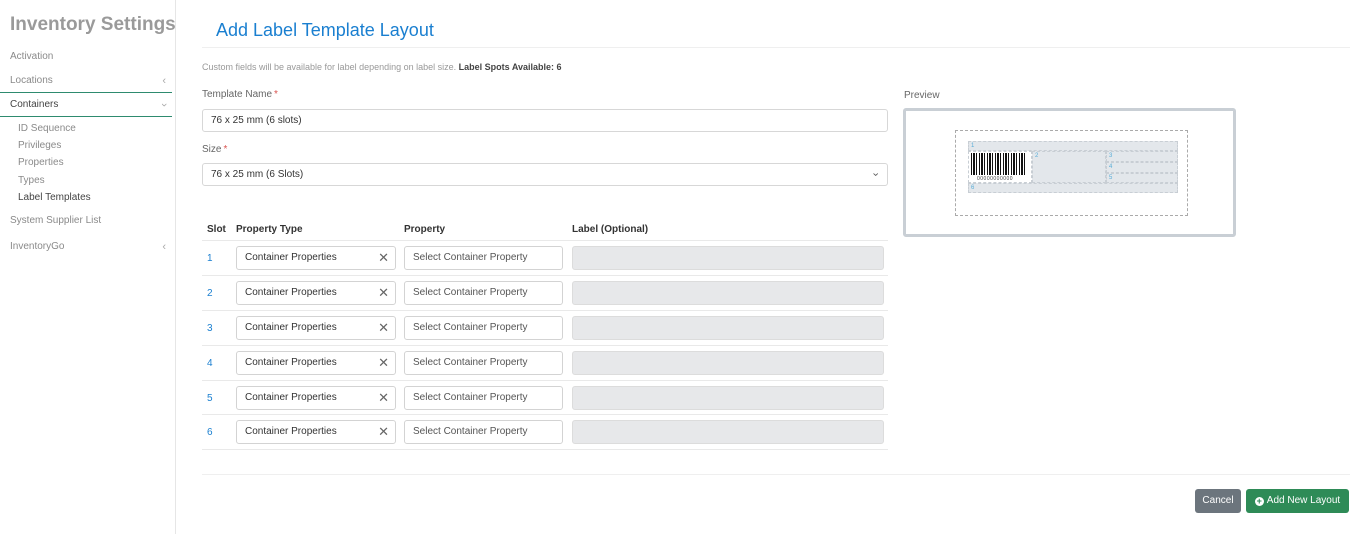 Image resolution: width=1360 pixels, height=534 pixels. Describe the element at coordinates (31, 80) in the screenshot. I see `sidebar-item-label: Locations` at that location.